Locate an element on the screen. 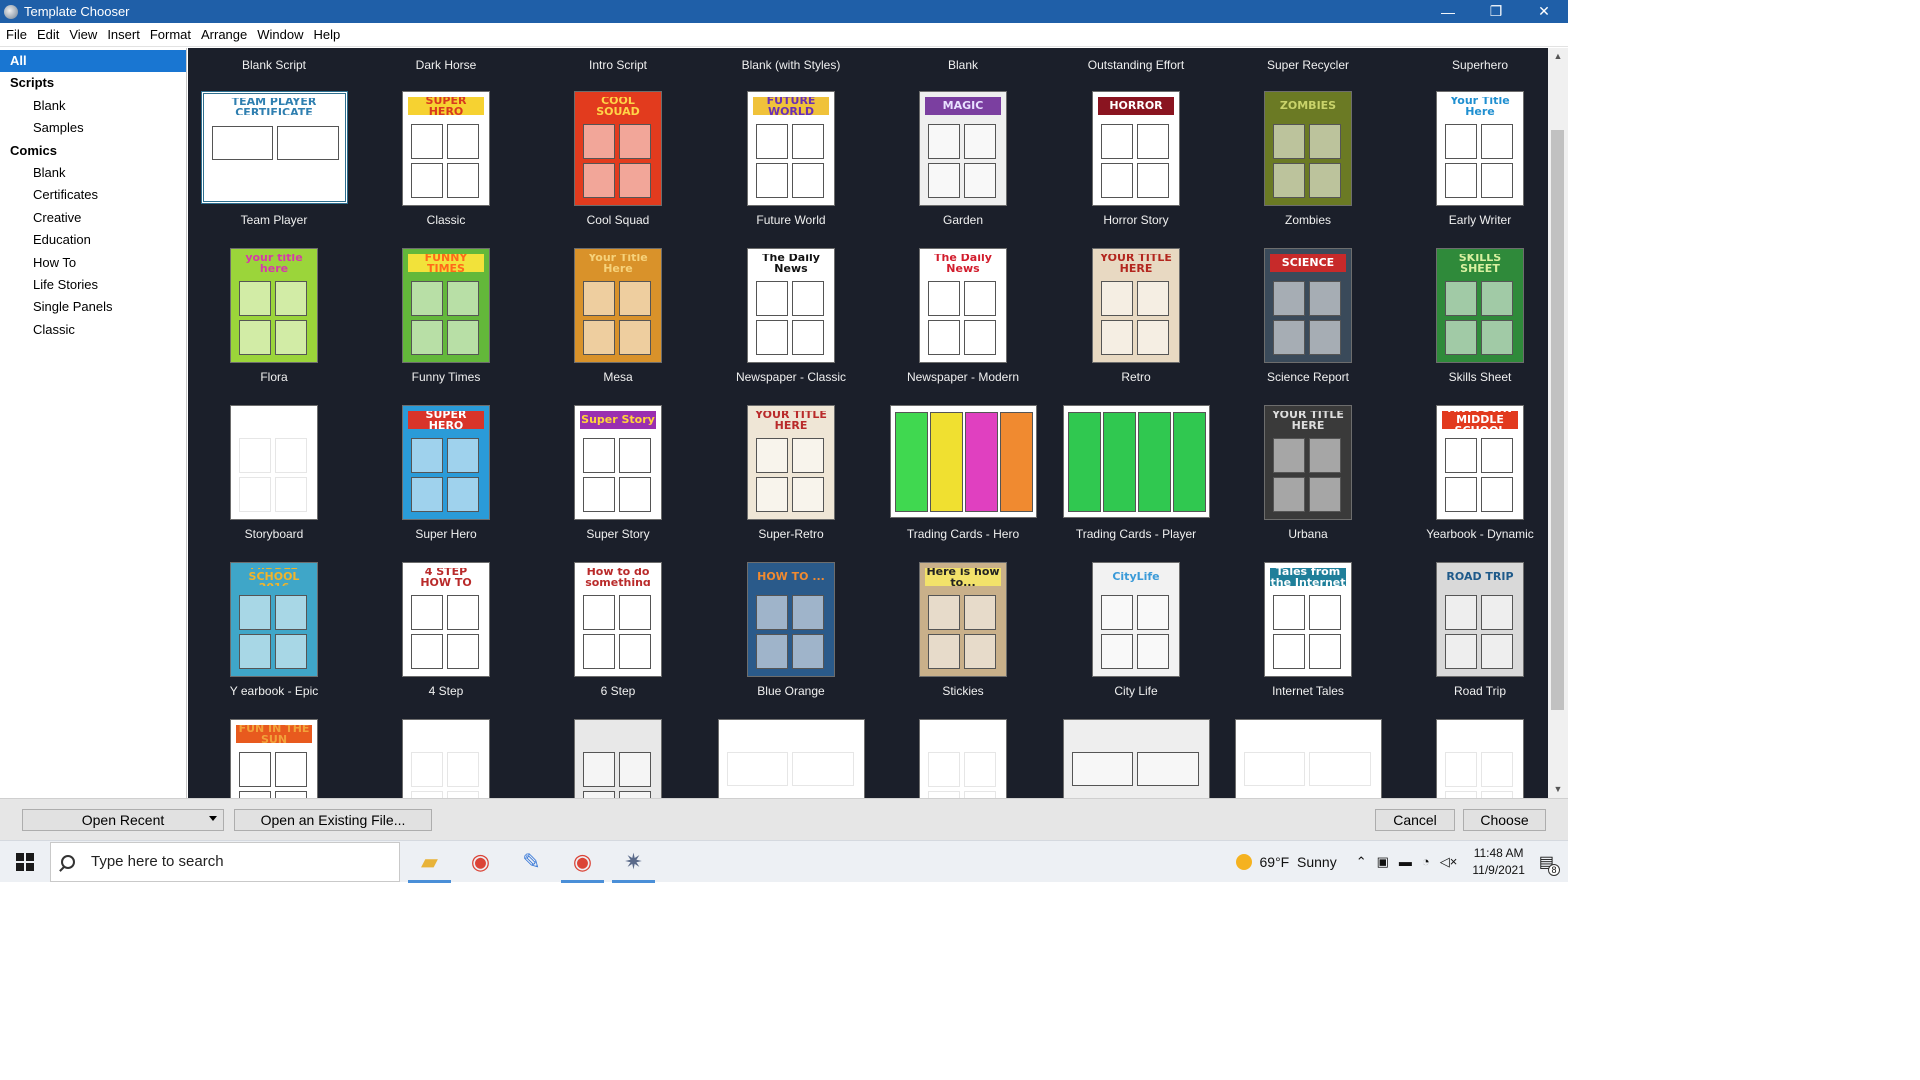  template-tile-zombies: ZOMBIES Zombies is located at coordinates (1308, 166).